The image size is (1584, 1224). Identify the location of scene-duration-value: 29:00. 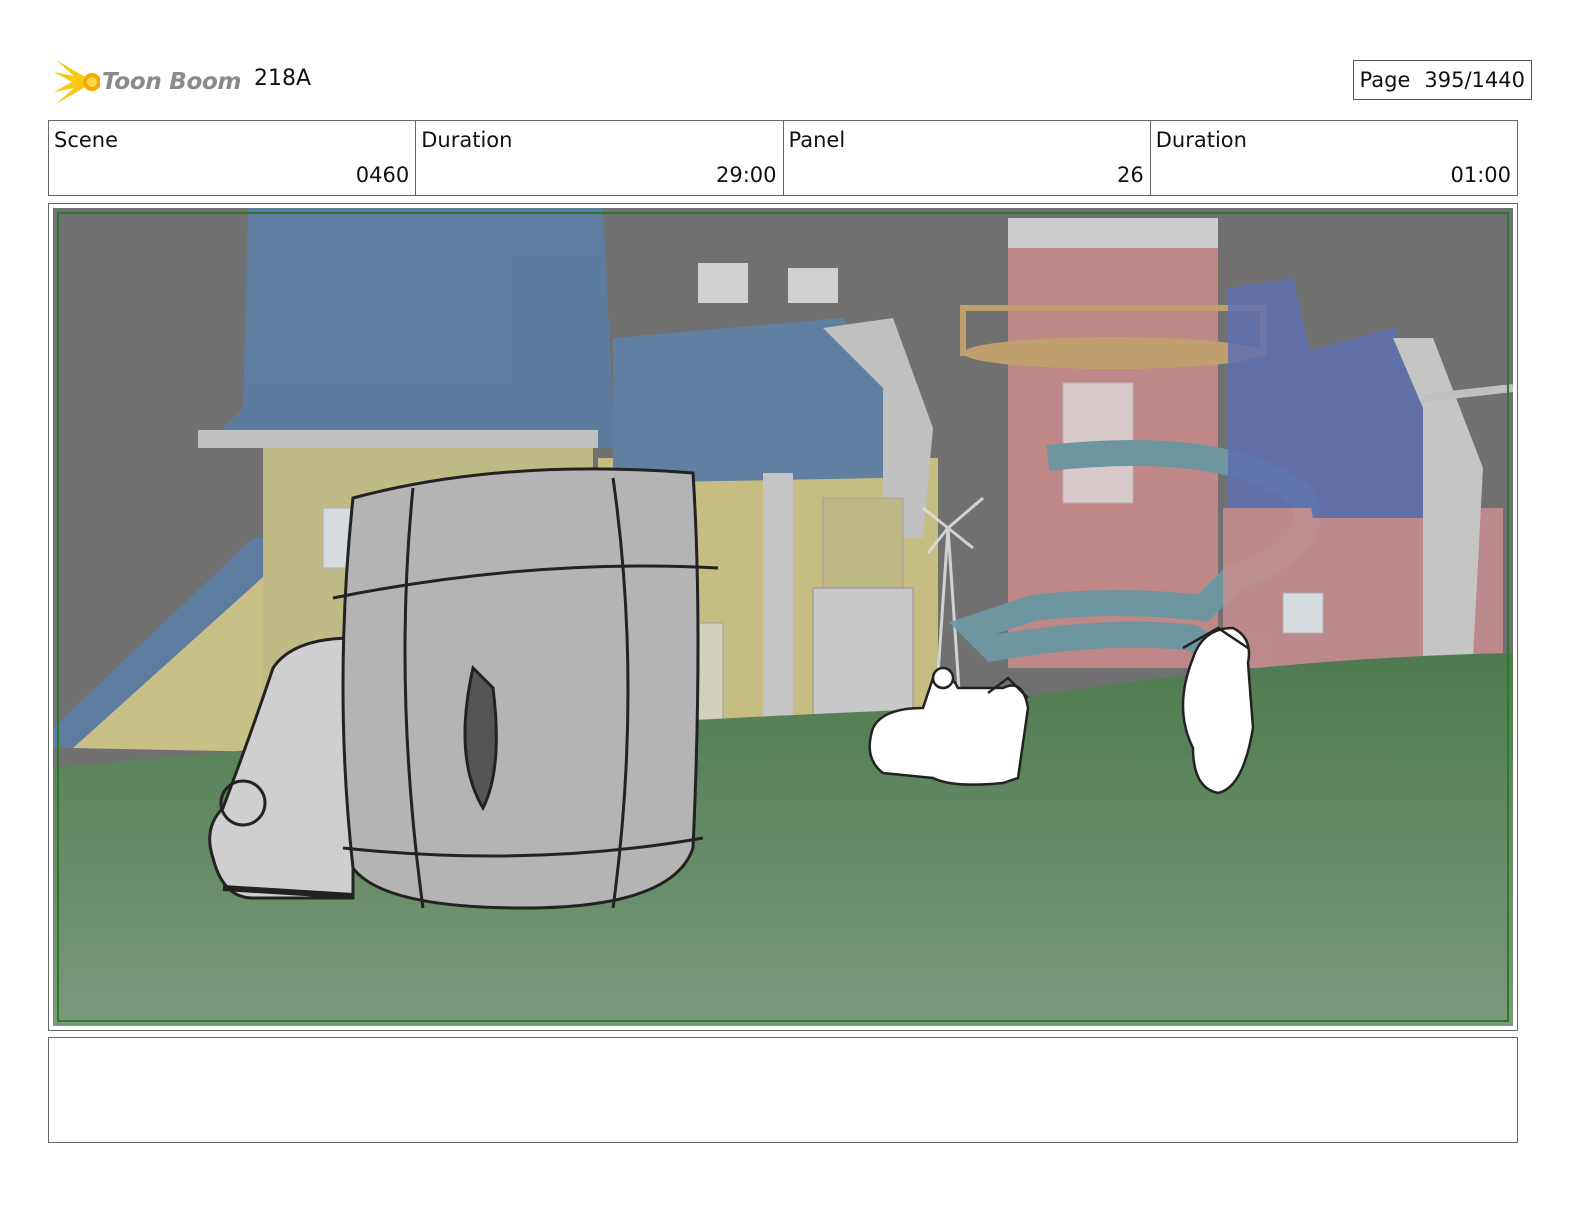
(746, 175).